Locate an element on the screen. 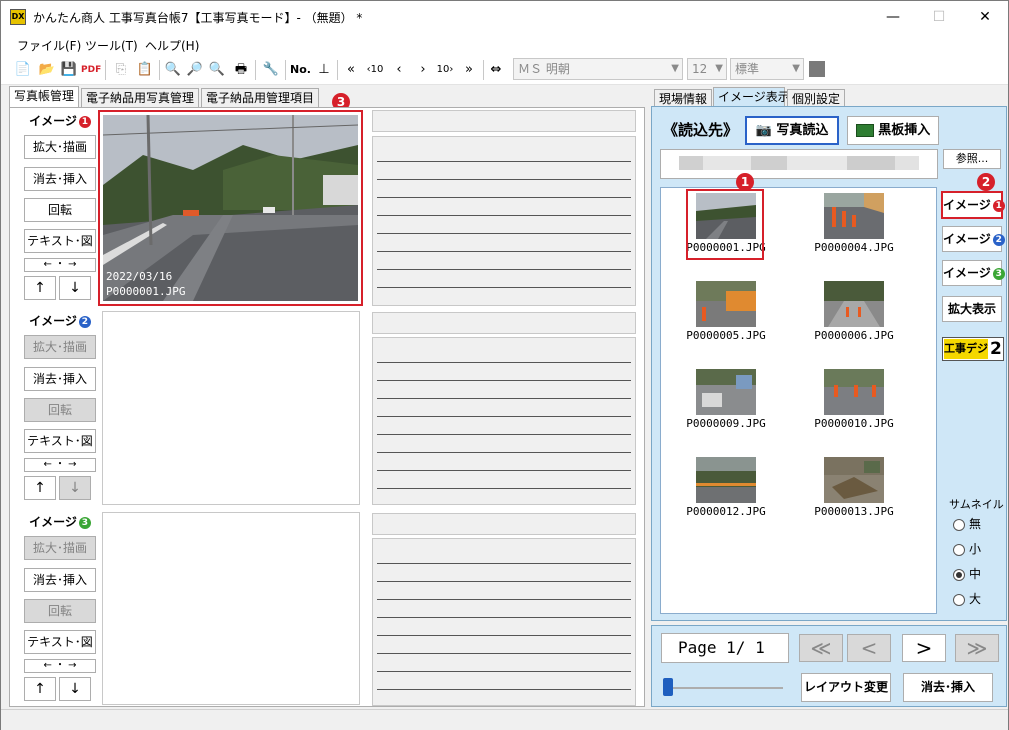  erase-insert-button-1: 消去･挿入 is located at coordinates (60, 179).